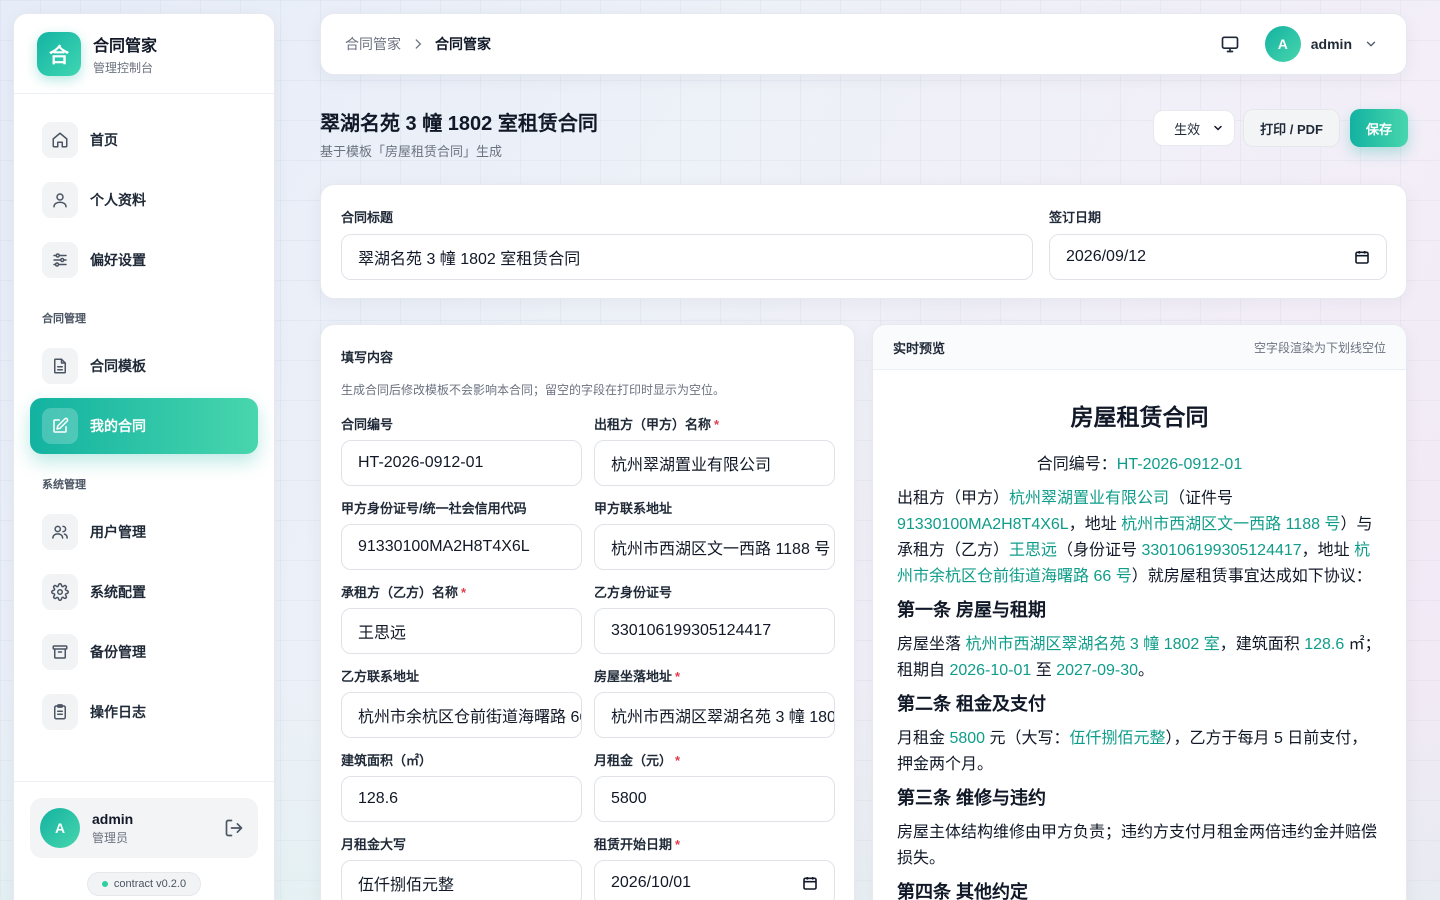  I want to click on field-area: 建筑面积（㎡） 128.6, so click(461, 786).